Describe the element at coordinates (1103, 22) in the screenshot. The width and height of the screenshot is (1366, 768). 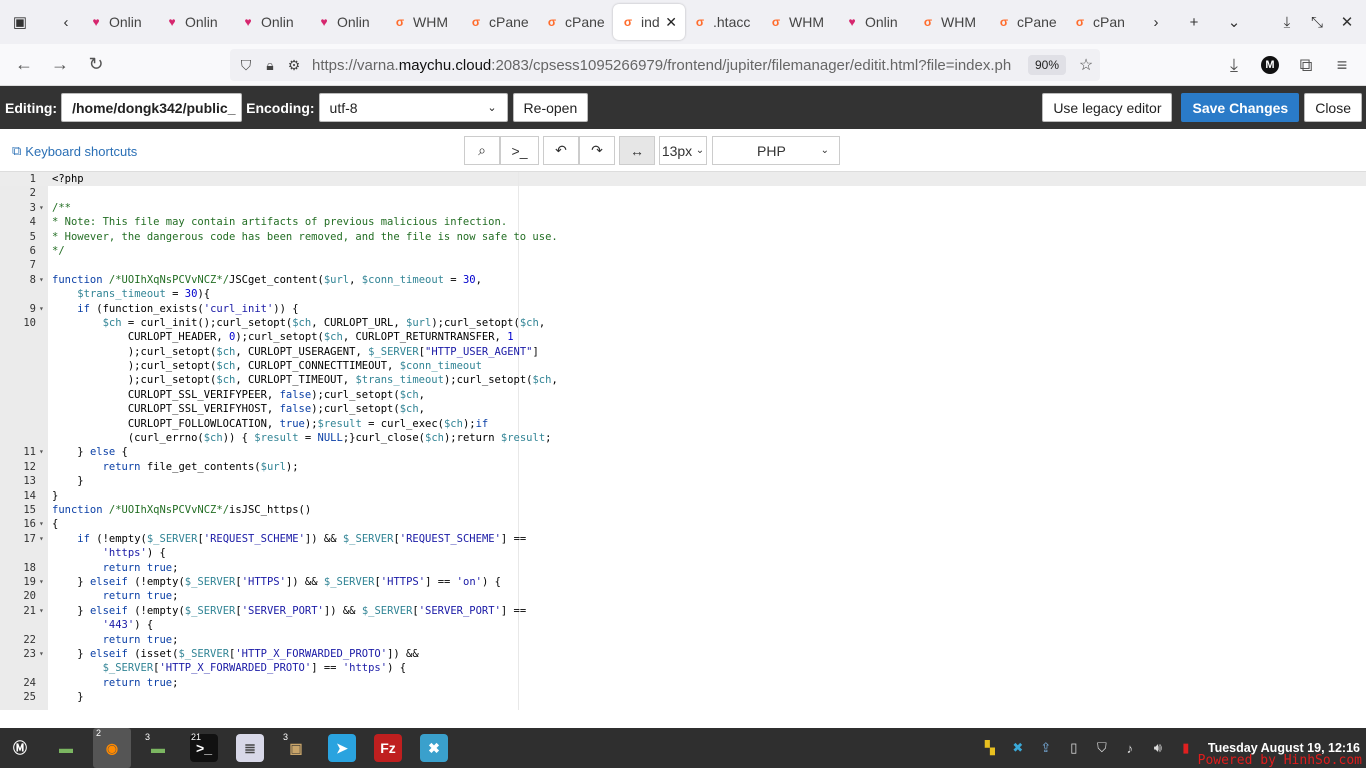
I see `browser-tab: σ cPan` at that location.